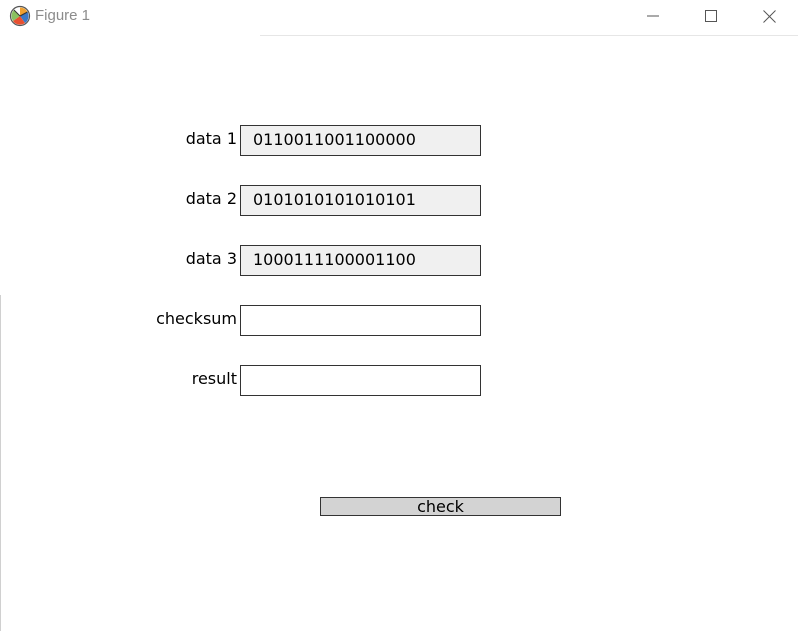 The height and width of the screenshot is (631, 798). I want to click on data-1-field: 0110011001100000, so click(360, 140).